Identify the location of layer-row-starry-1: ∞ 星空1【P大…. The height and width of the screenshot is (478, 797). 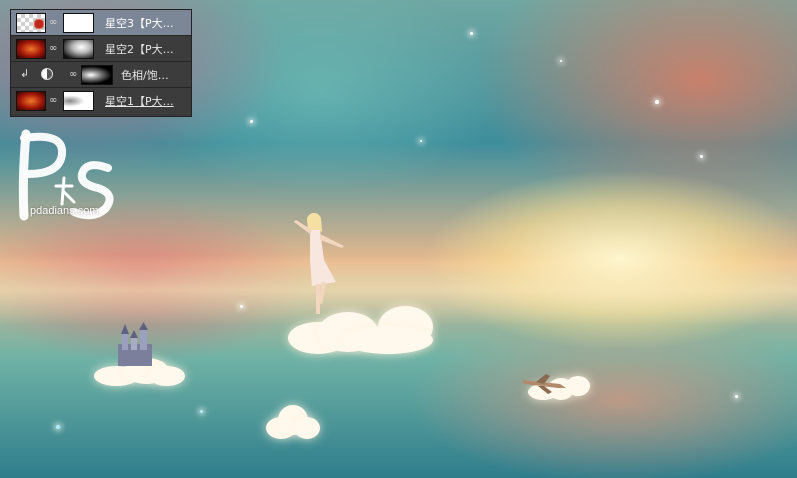
(101, 101).